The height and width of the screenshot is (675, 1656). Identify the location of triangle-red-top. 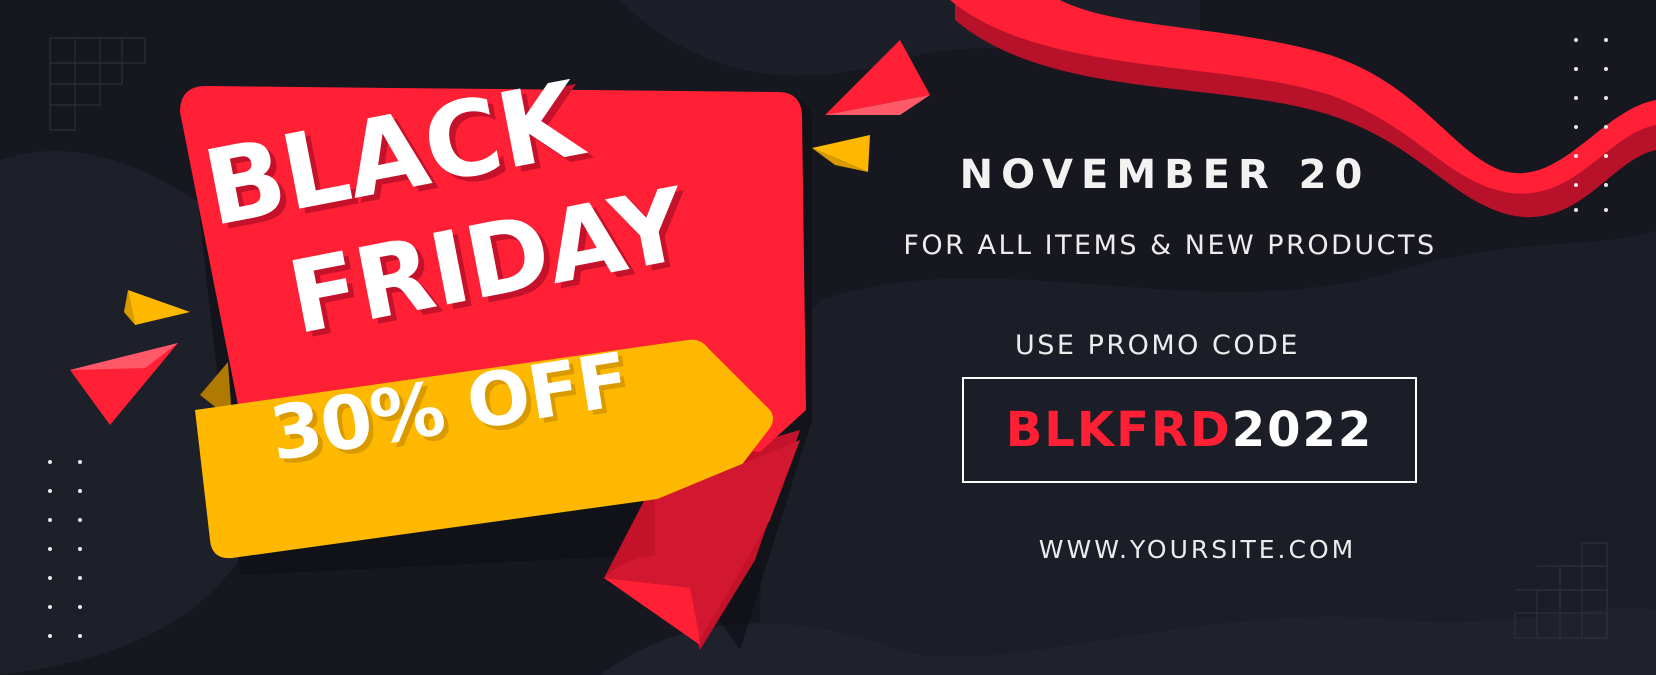
(877, 77).